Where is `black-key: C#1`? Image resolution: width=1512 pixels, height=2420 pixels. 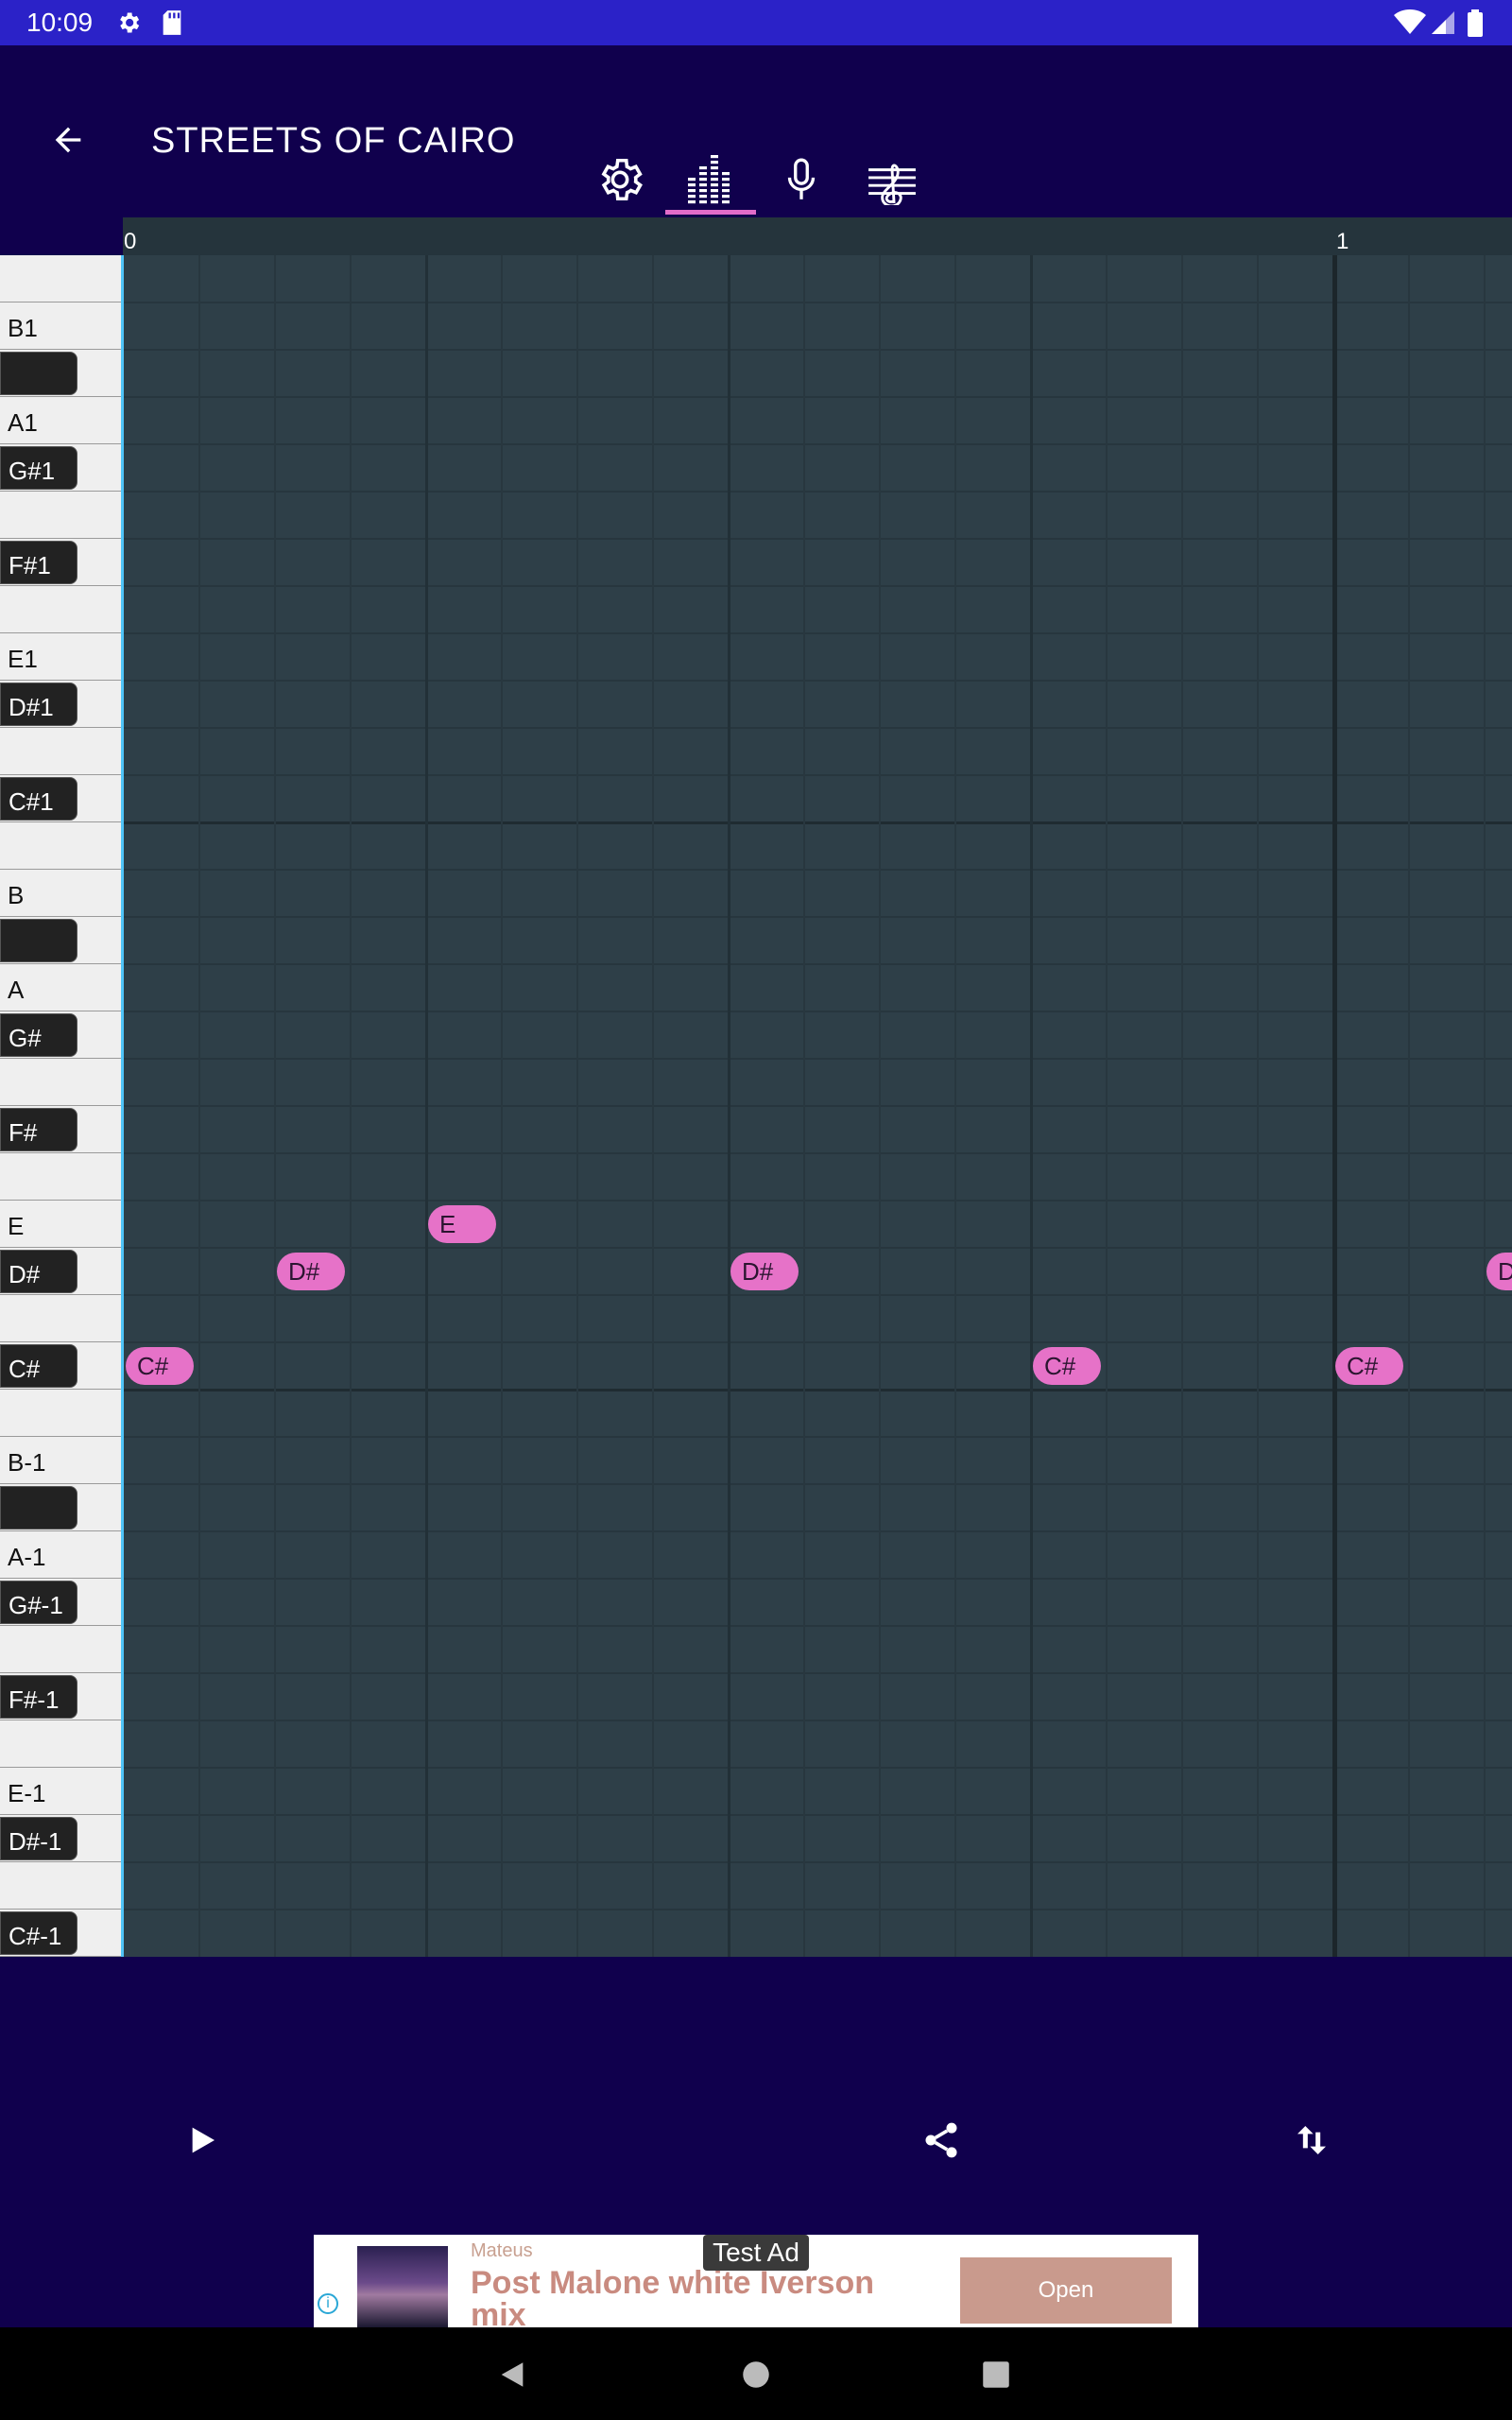
black-key: C#1 is located at coordinates (38, 799).